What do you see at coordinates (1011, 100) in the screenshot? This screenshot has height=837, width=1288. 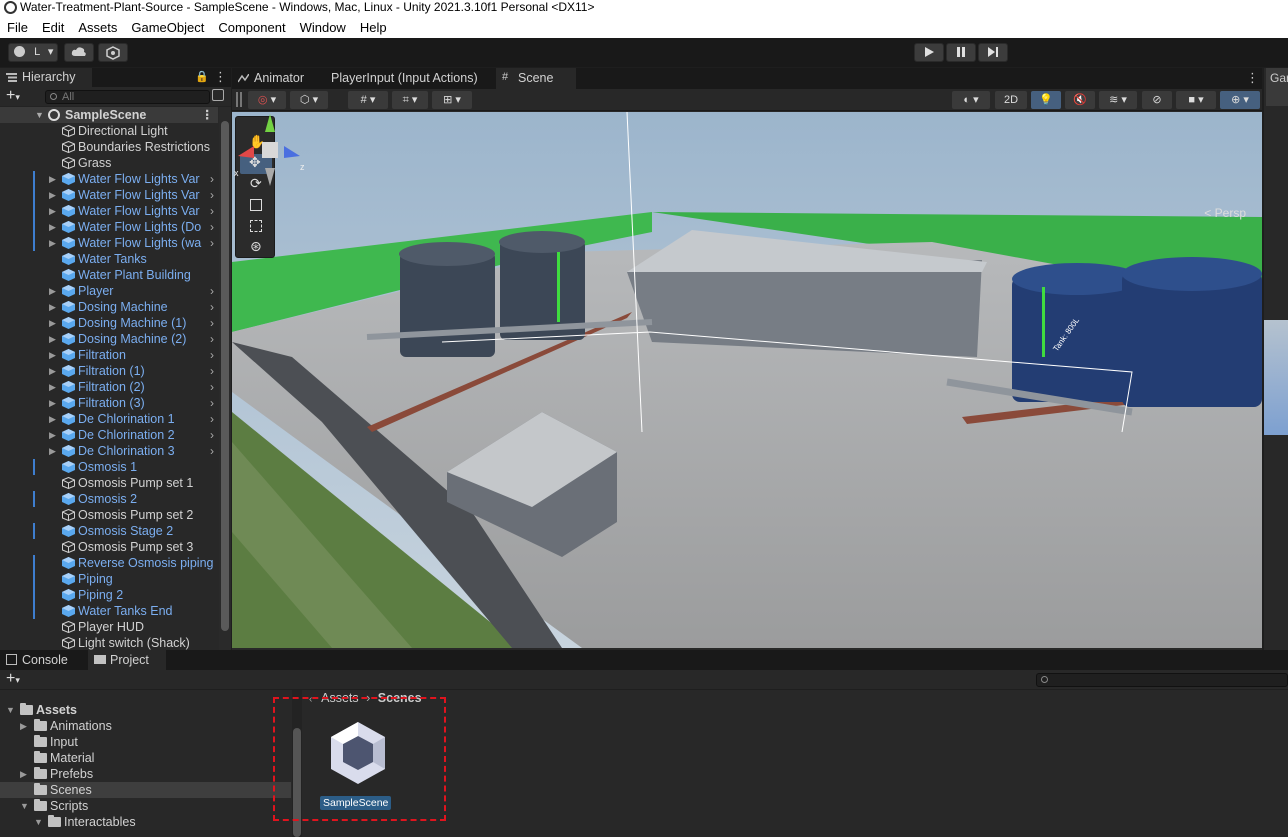 I see `toggle-2d-button: 2D` at bounding box center [1011, 100].